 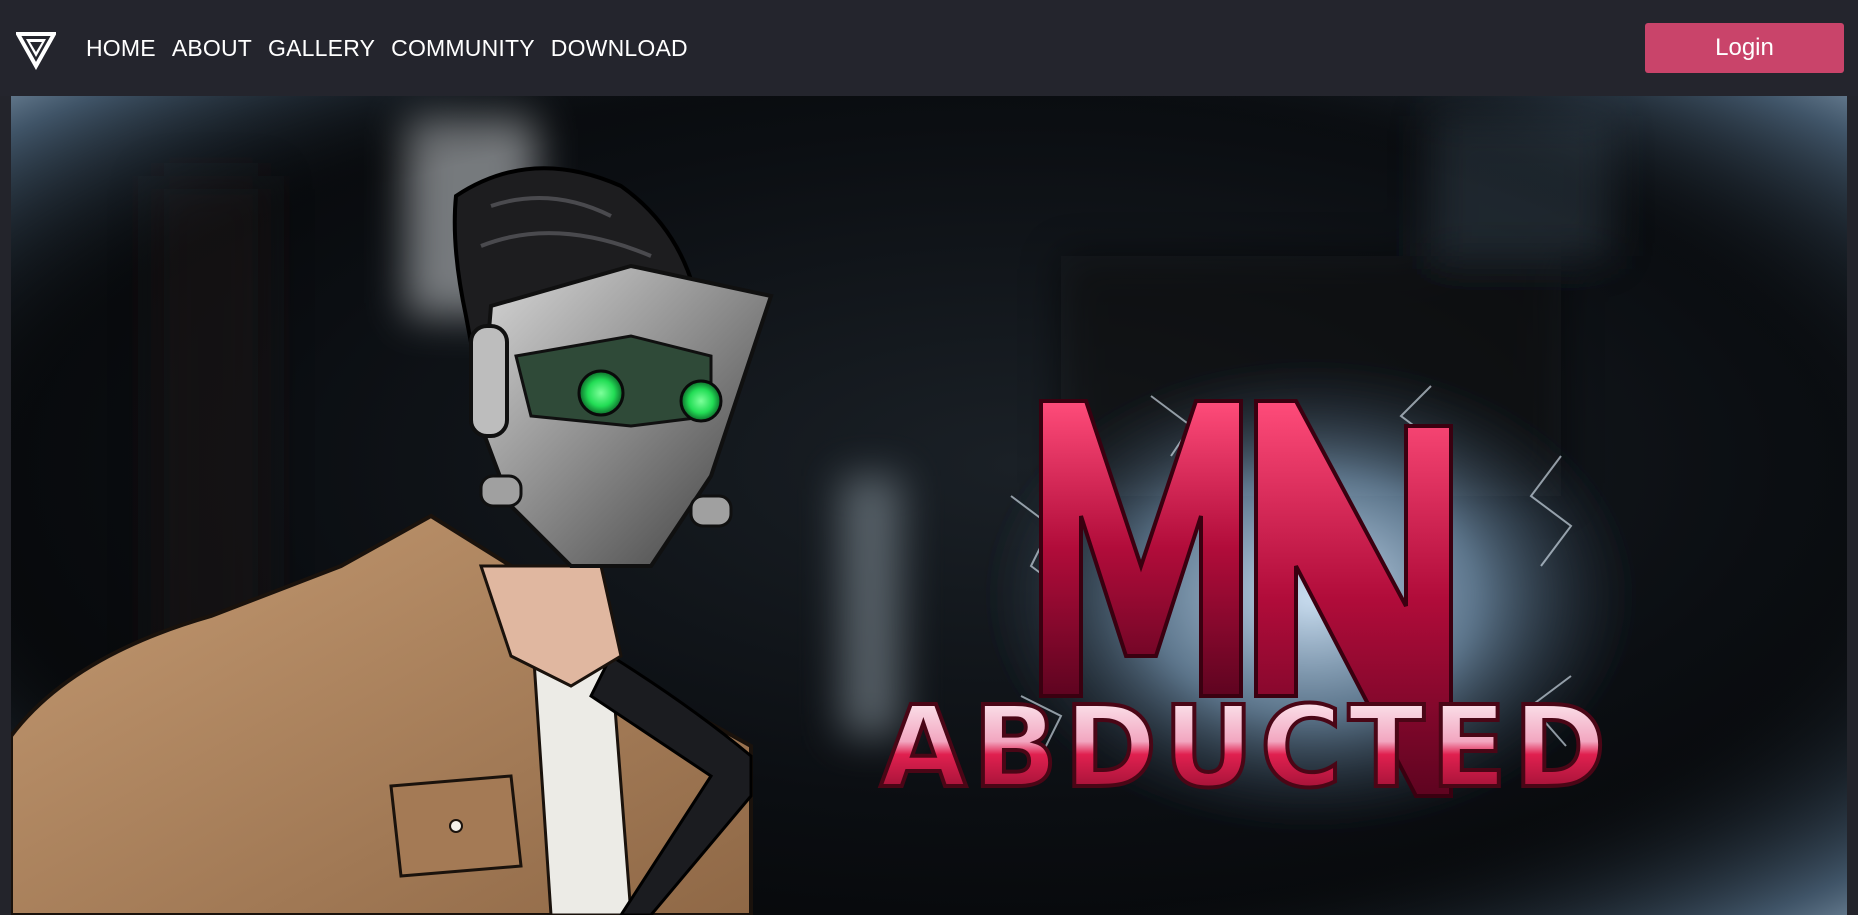 What do you see at coordinates (1248, 552) in the screenshot?
I see `logo-mn-text: MN` at bounding box center [1248, 552].